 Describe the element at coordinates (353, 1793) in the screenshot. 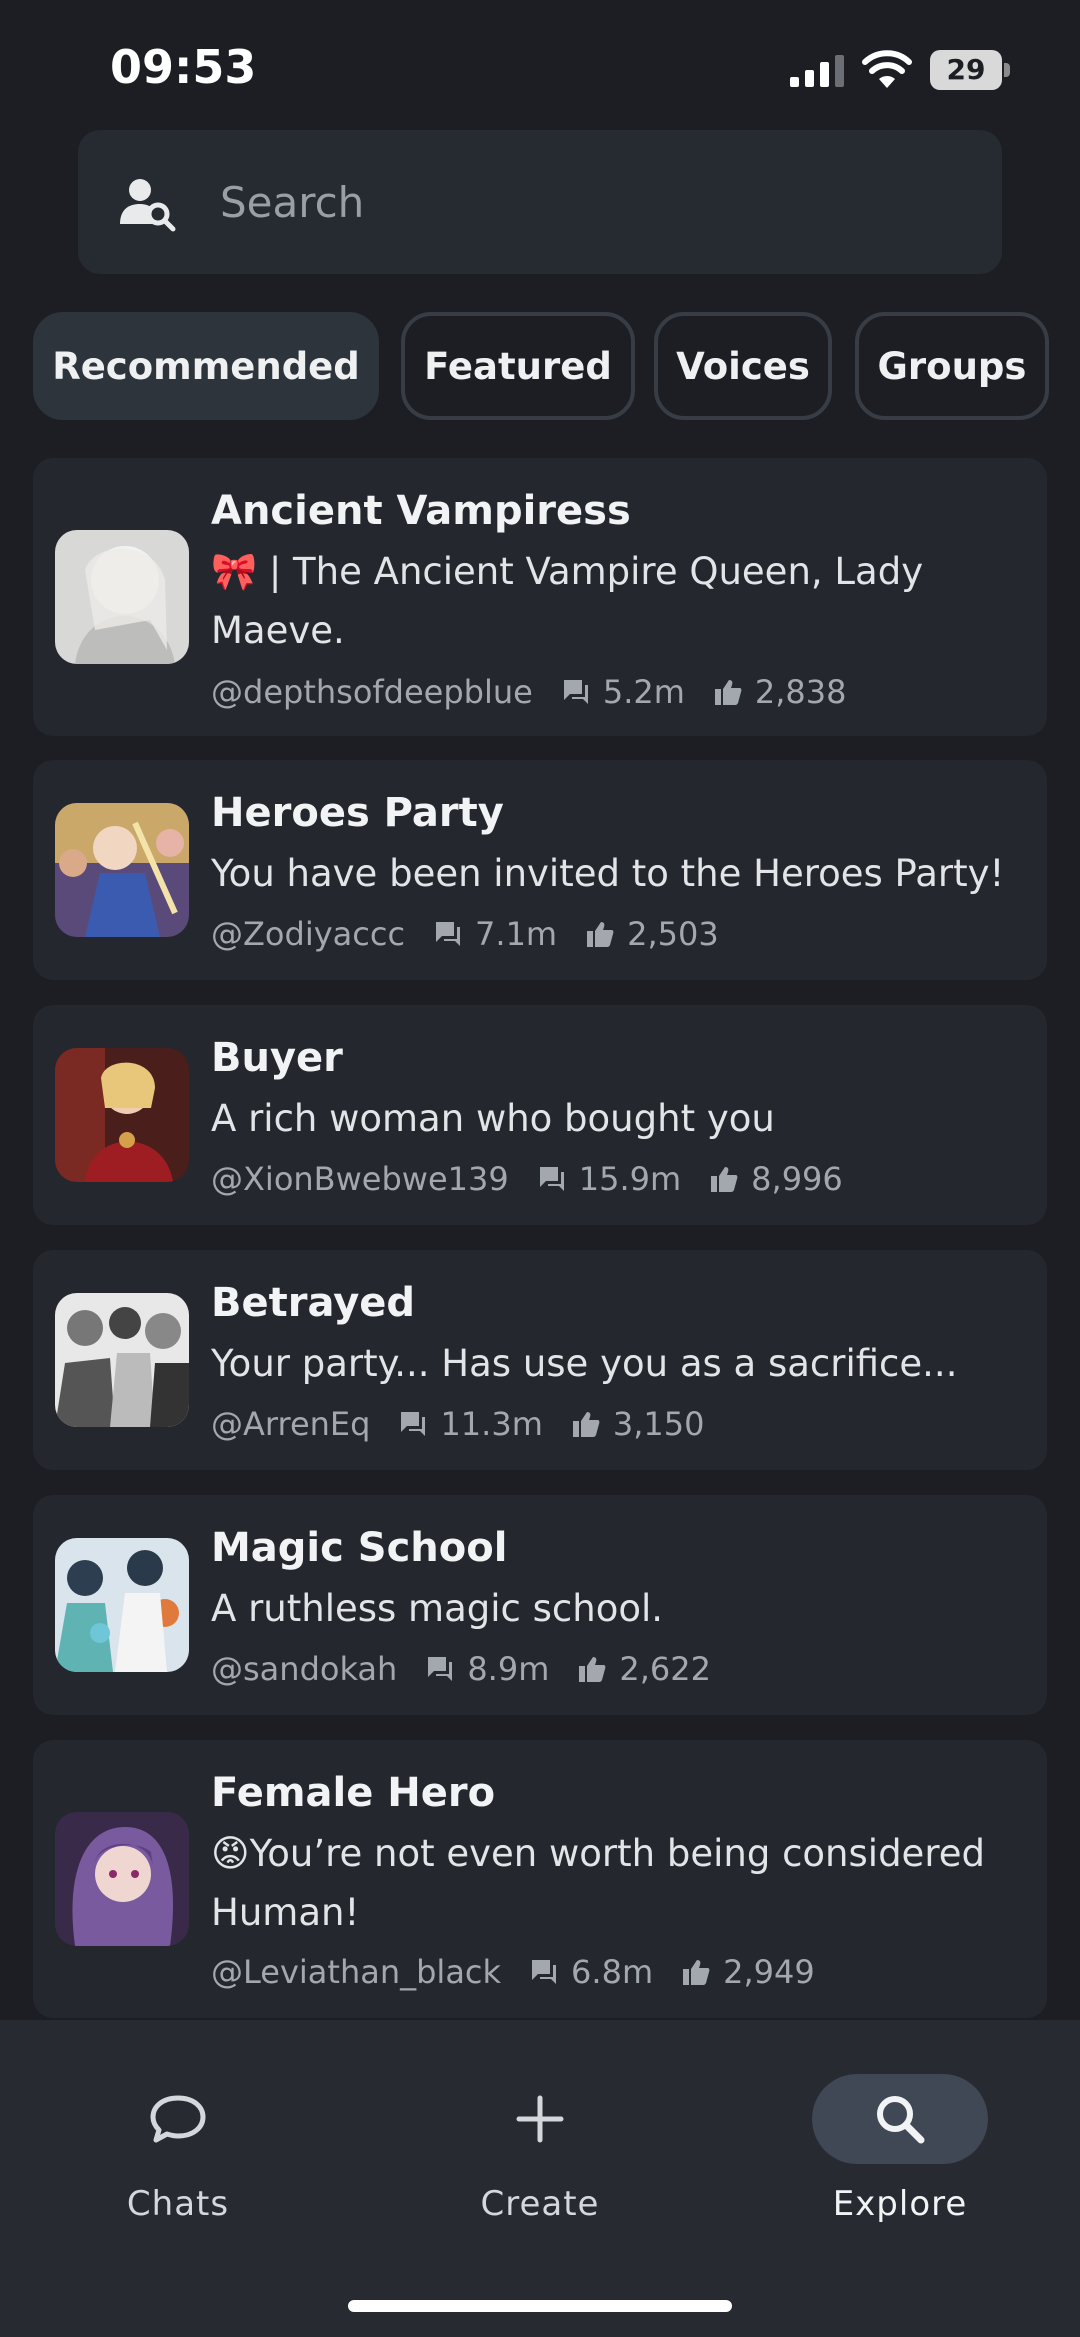

I see `character-title: Female Hero` at that location.